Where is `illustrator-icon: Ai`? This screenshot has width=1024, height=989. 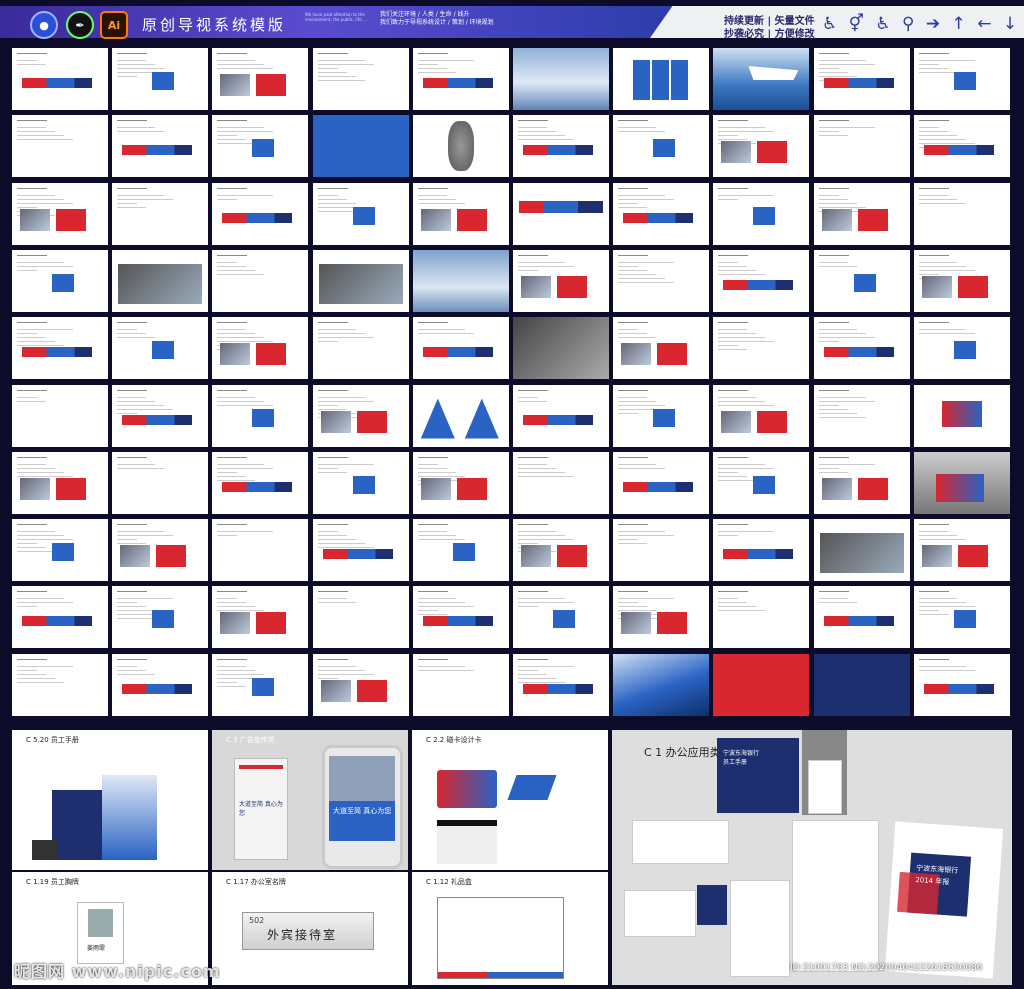 illustrator-icon: Ai is located at coordinates (114, 25).